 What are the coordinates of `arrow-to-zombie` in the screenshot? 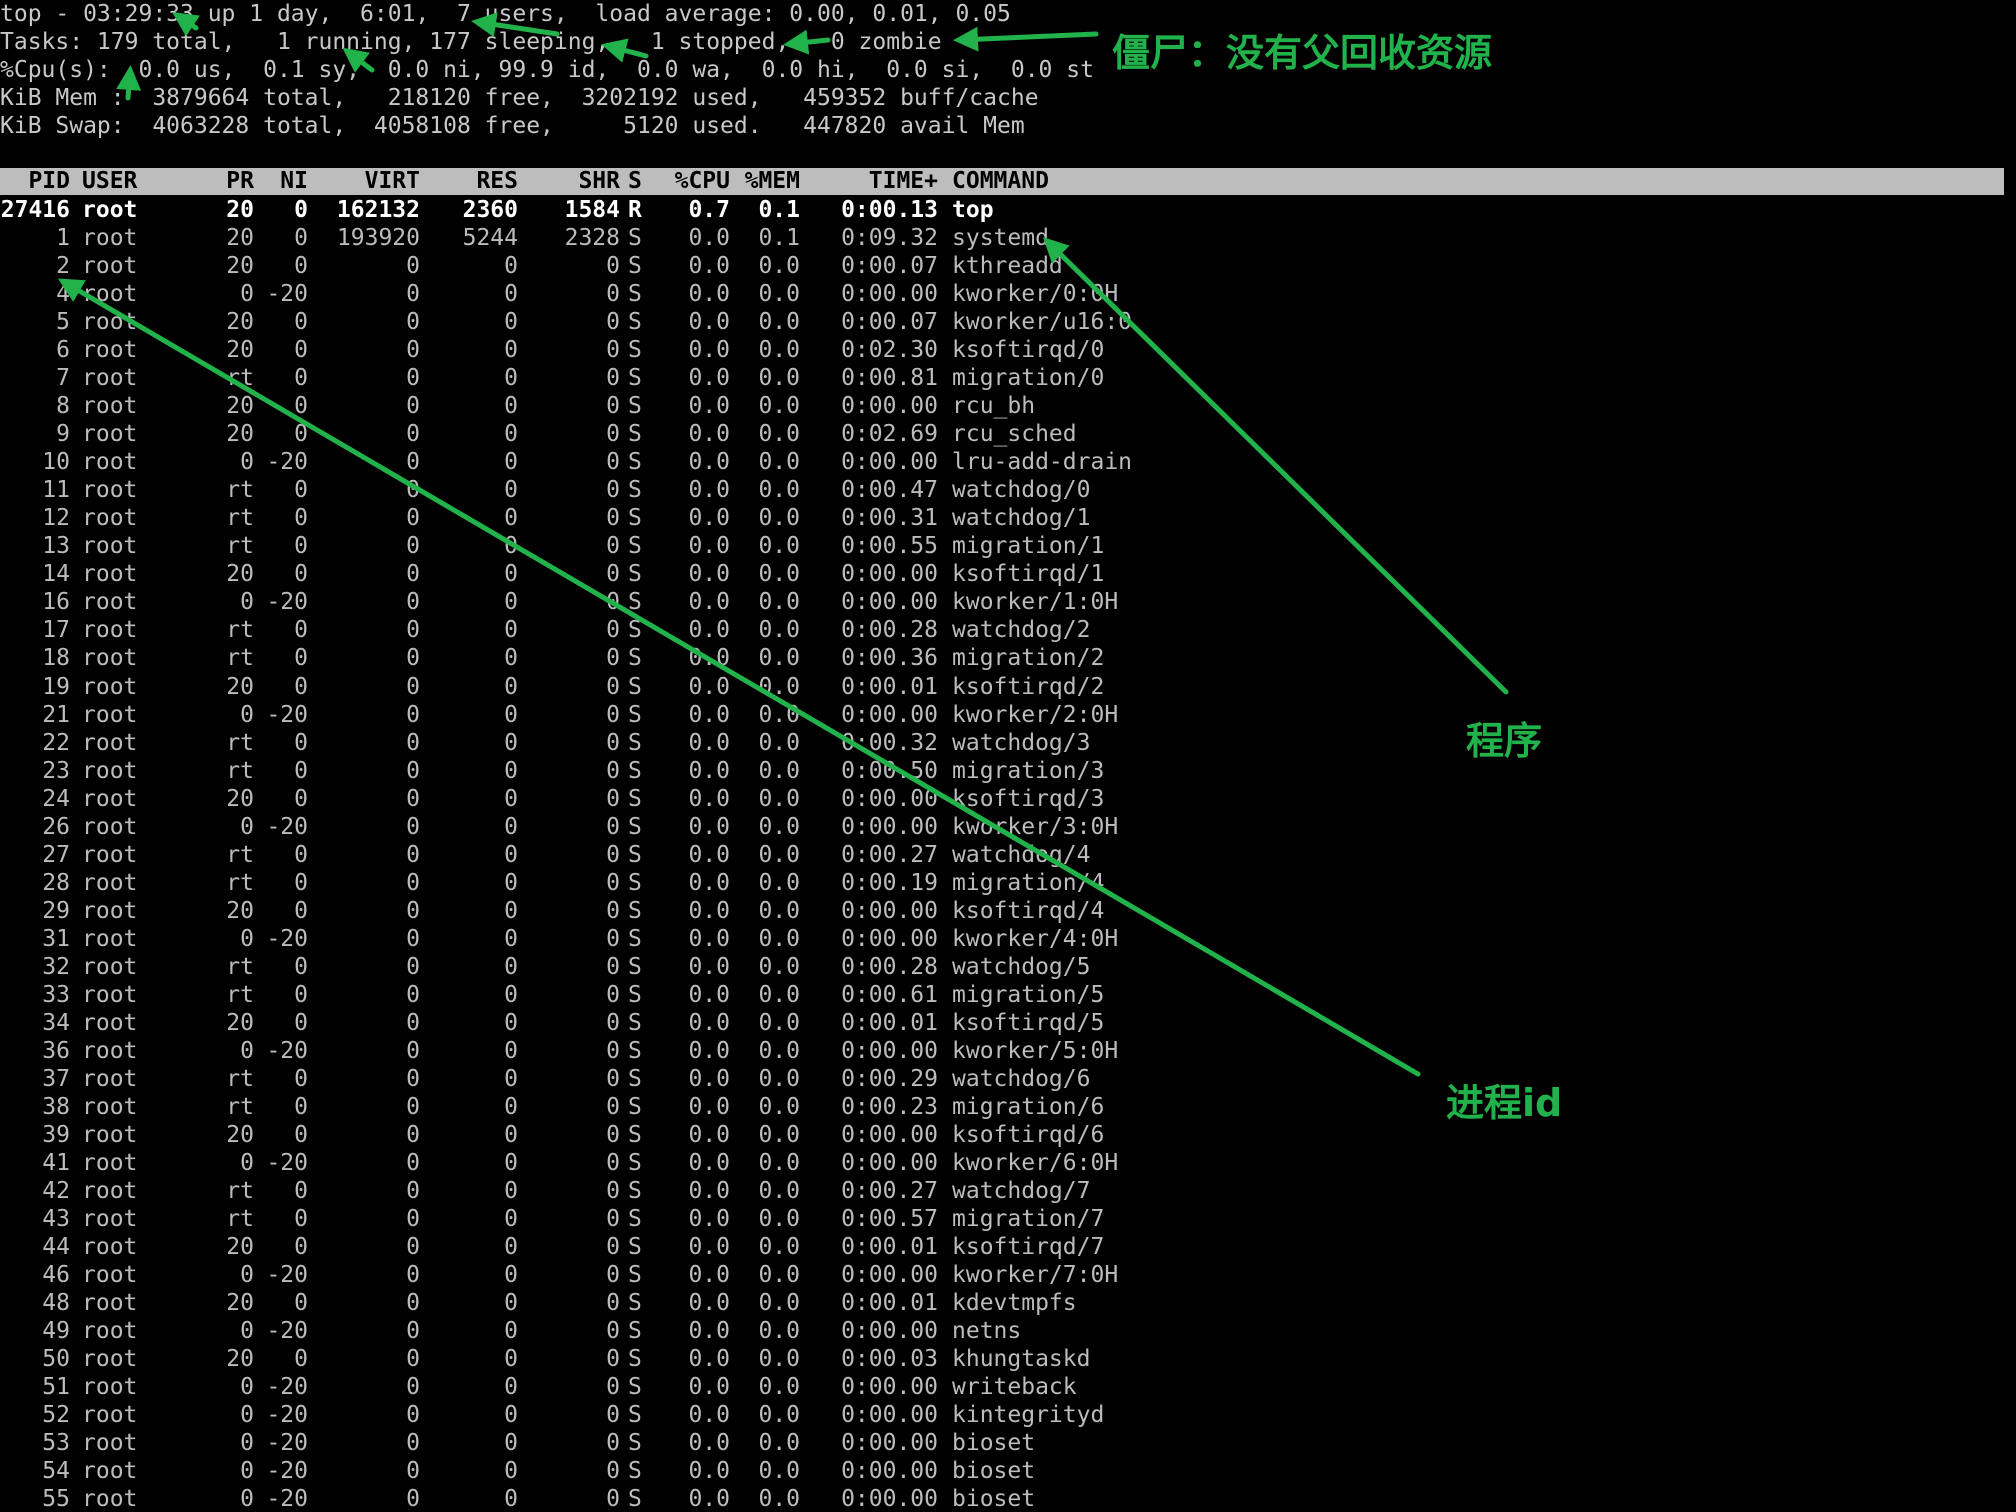 It's located at (1026, 39).